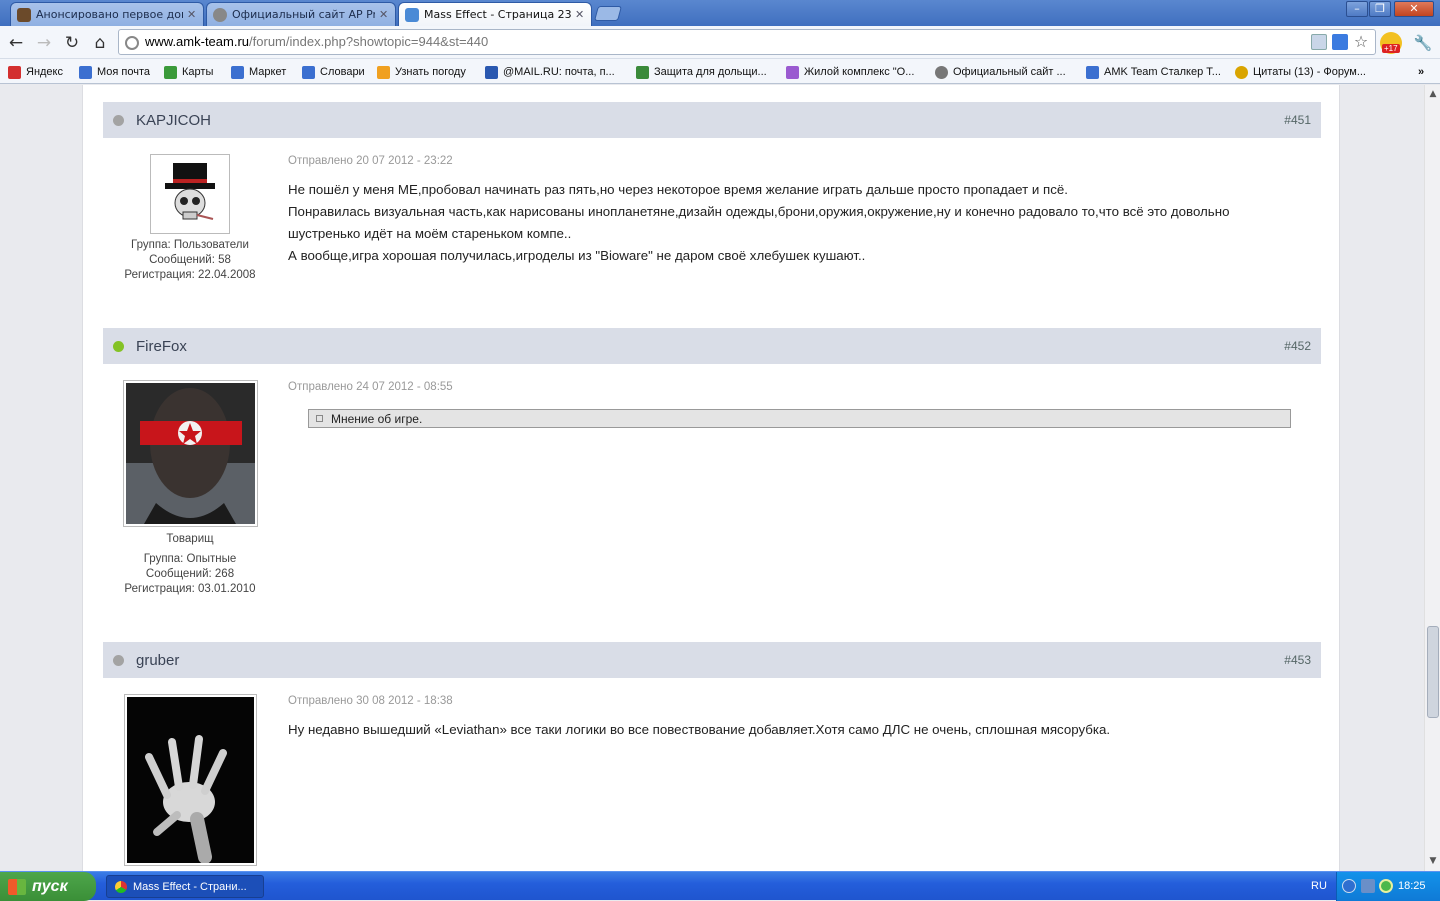 The height and width of the screenshot is (901, 1440). I want to click on user-message-count: Сообщений: 268, so click(190, 574).